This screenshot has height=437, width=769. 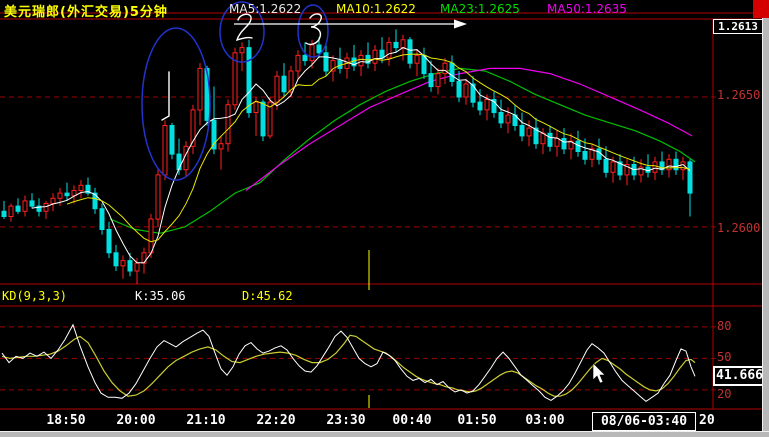 What do you see at coordinates (66, 420) in the screenshot?
I see `time-label: 18:50` at bounding box center [66, 420].